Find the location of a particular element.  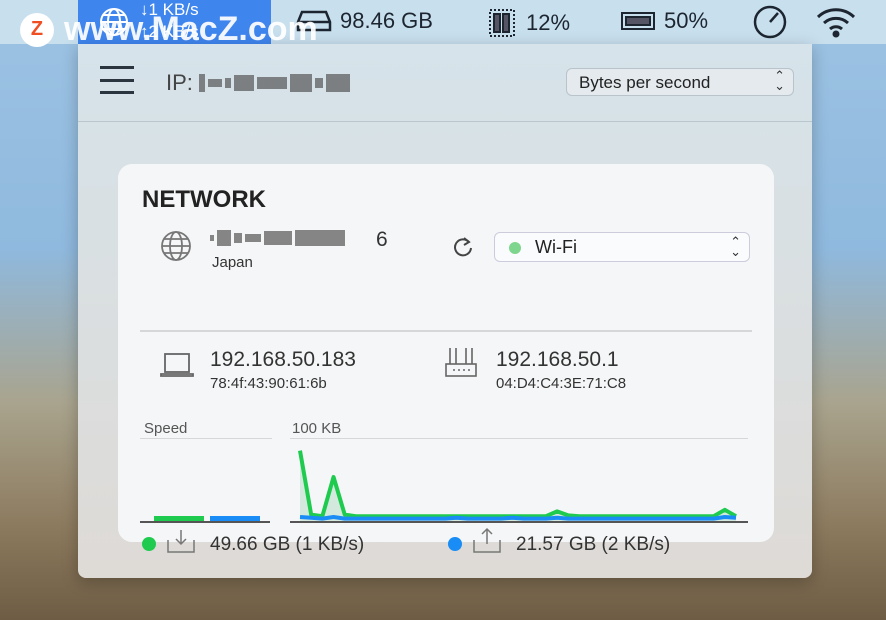

download-total: 49.66 GB (1 KB/s) is located at coordinates (287, 544).